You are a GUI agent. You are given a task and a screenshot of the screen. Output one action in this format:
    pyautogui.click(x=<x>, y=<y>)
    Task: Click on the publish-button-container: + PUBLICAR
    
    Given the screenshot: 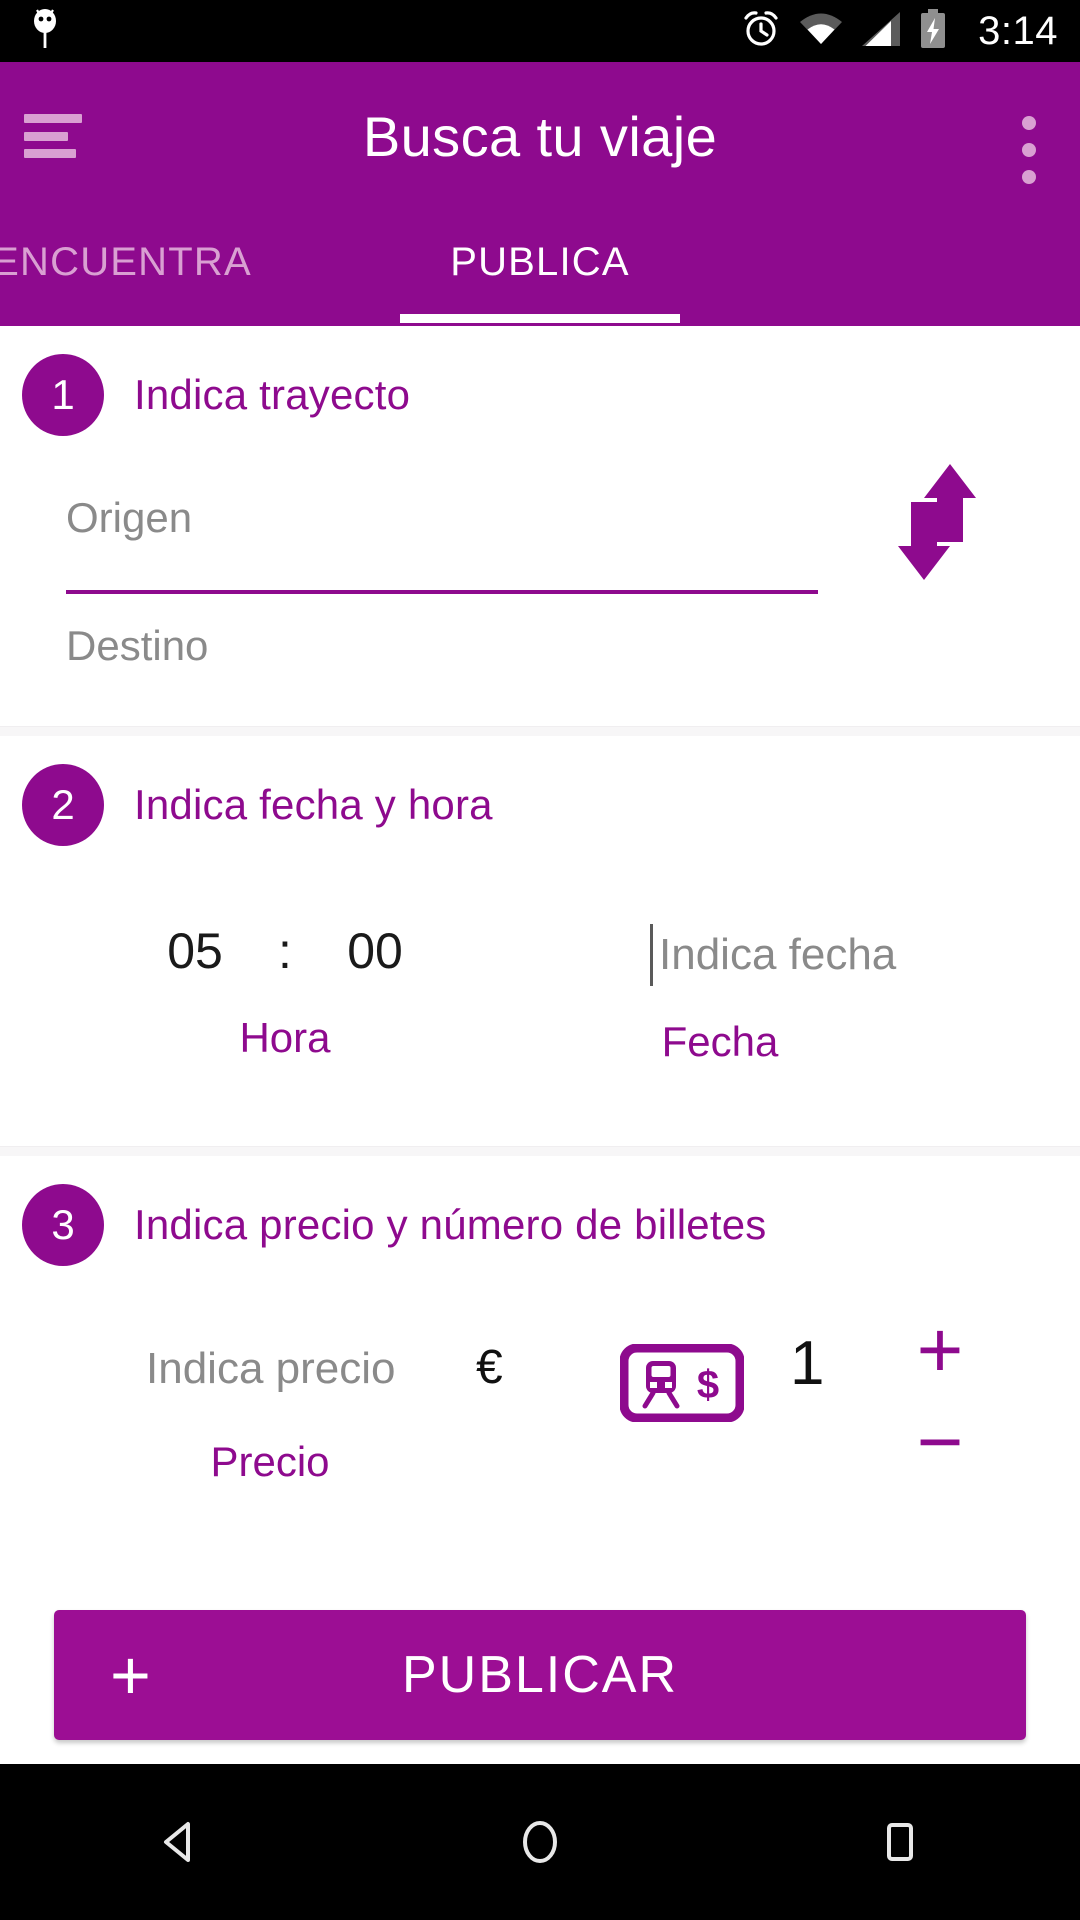 What is the action you would take?
    pyautogui.click(x=540, y=1653)
    